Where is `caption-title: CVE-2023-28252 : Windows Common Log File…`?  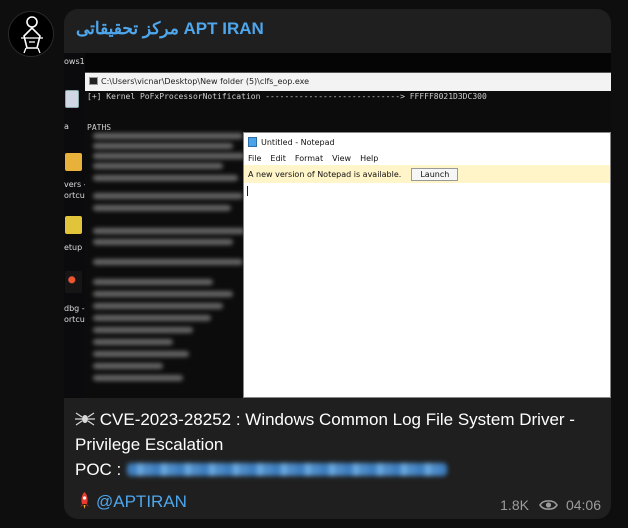
caption-title: CVE-2023-28252 : Windows Common Log File… is located at coordinates (340, 432).